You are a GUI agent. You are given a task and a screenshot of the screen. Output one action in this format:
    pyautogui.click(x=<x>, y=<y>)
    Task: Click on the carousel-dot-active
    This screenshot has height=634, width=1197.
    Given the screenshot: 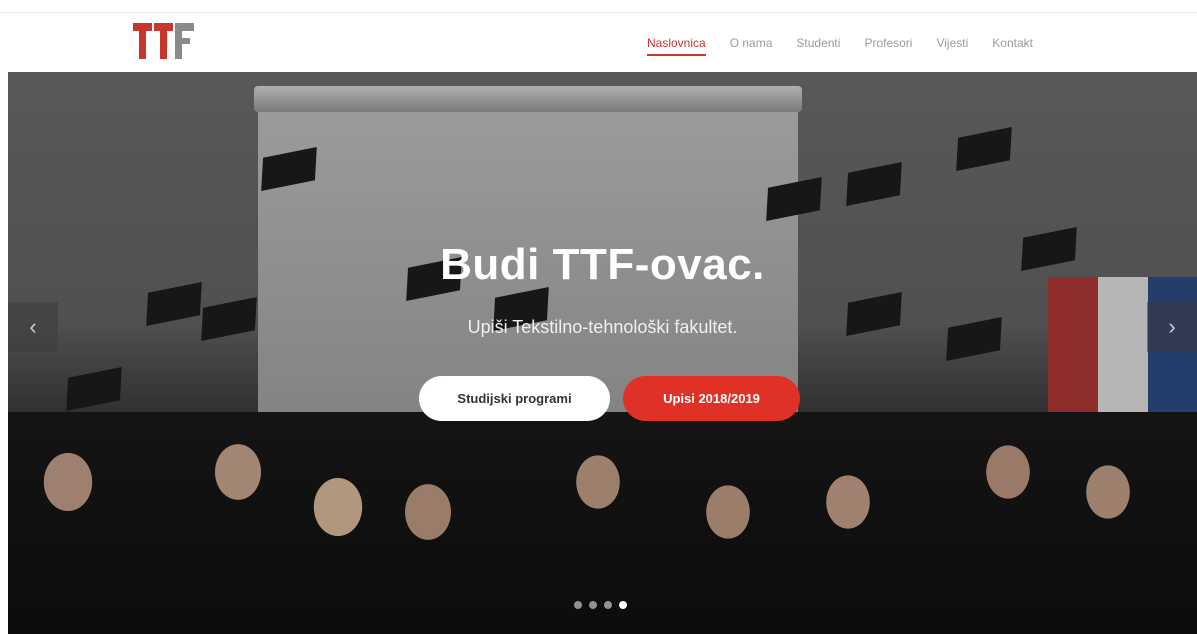 What is the action you would take?
    pyautogui.click(x=623, y=605)
    